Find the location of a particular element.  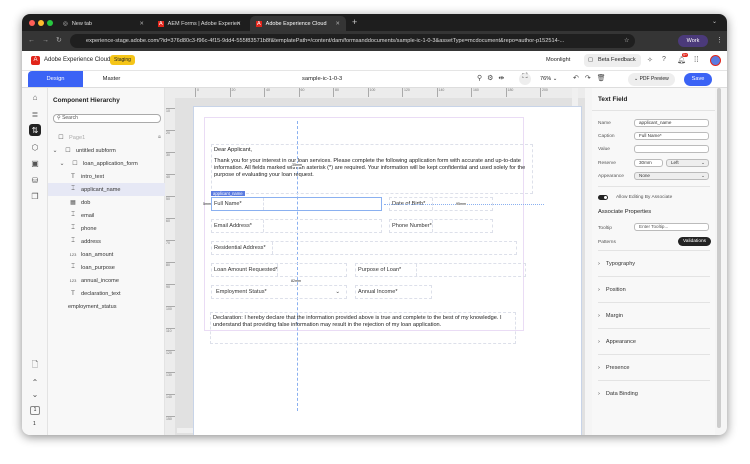

beta-feedback-button: ▢ Beta Feedback is located at coordinates (612, 60).